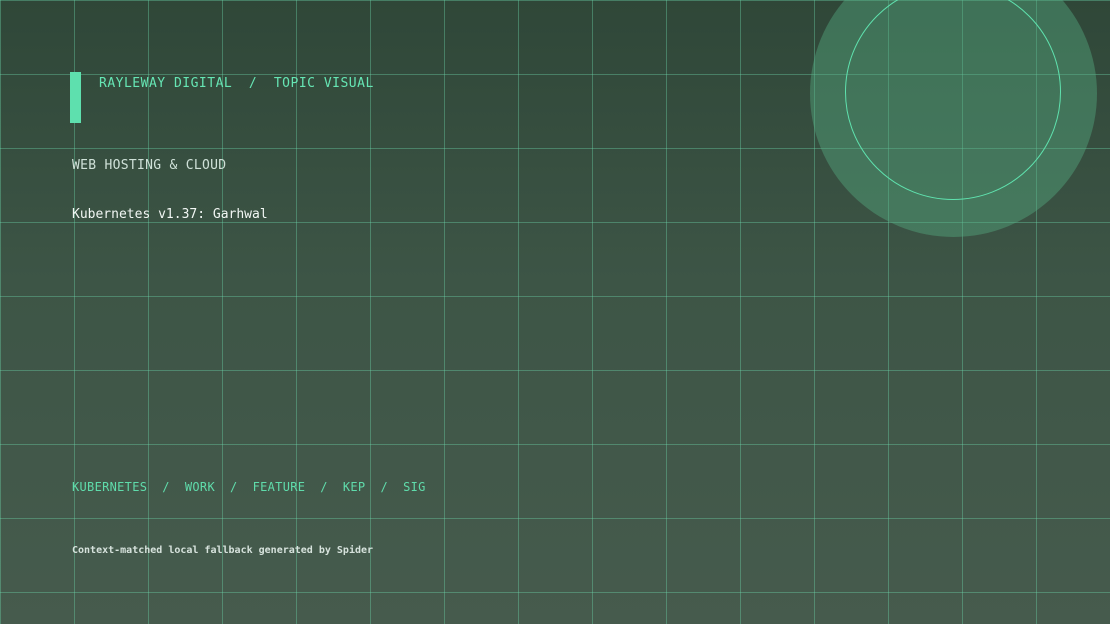 This screenshot has height=624, width=1110. What do you see at coordinates (249, 487) in the screenshot?
I see `tag-list: KUBERNETES / WORK / FEATURE / KEP / SIG` at bounding box center [249, 487].